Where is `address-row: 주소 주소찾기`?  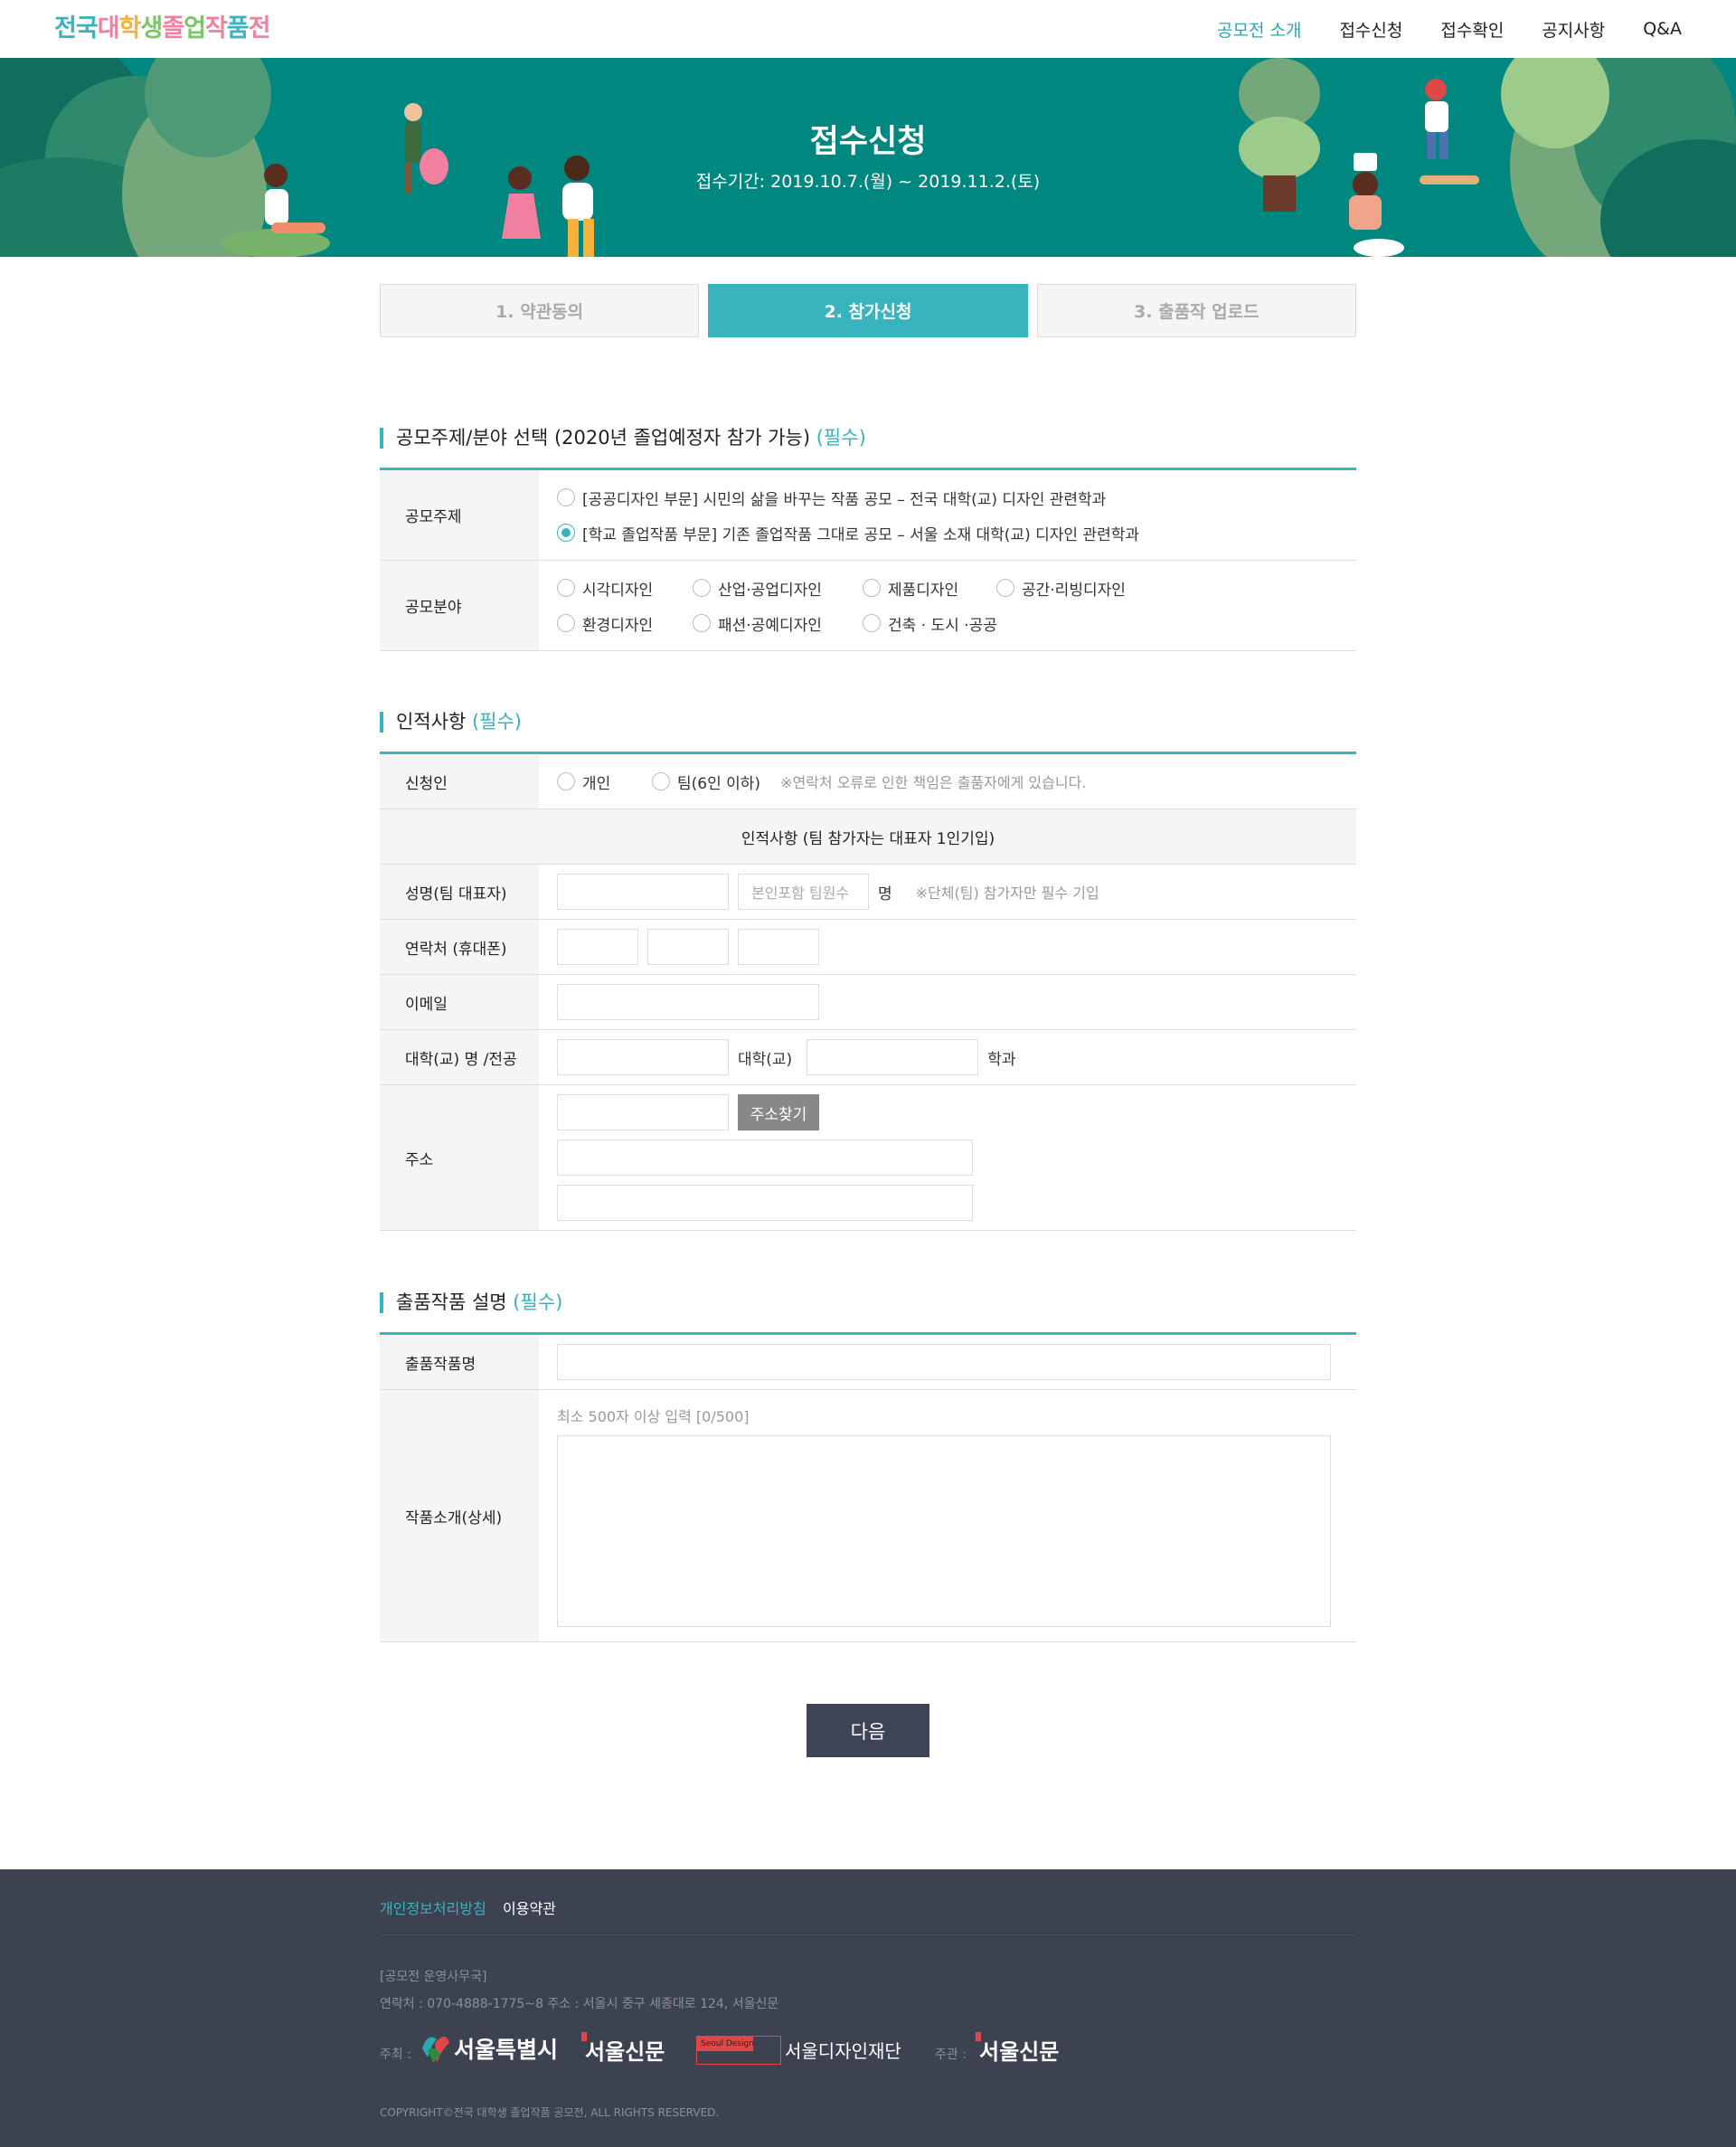
address-row: 주소 주소찾기 is located at coordinates (868, 1158).